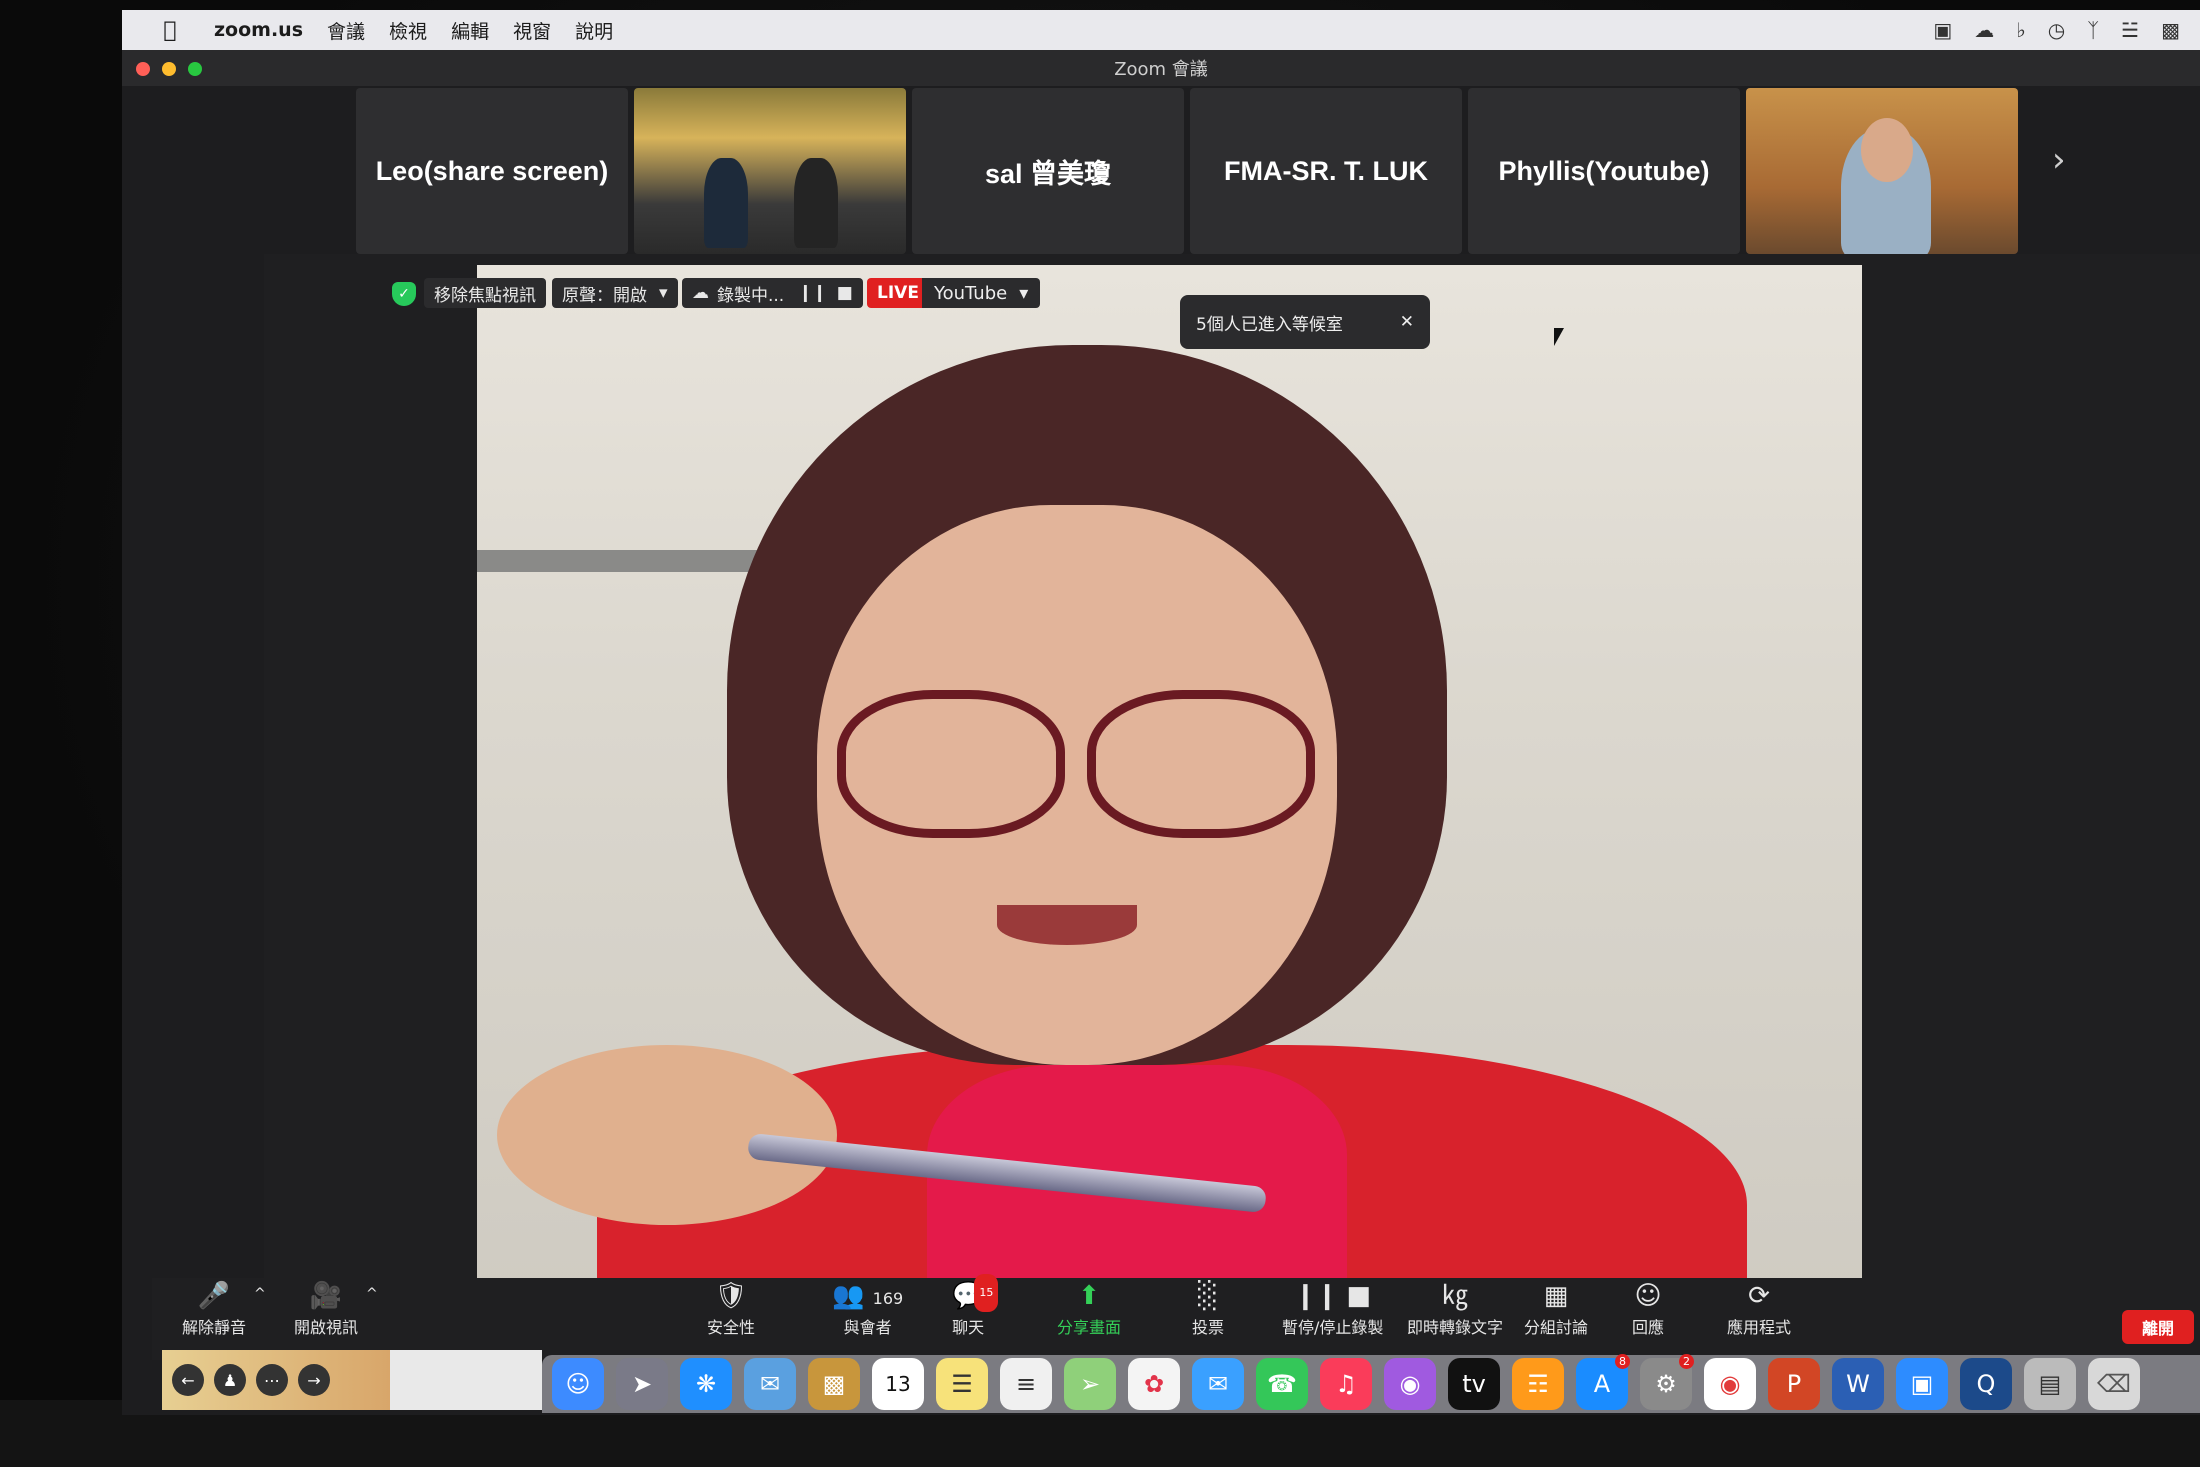 The width and height of the screenshot is (2200, 1467). Describe the element at coordinates (1556, 1308) in the screenshot. I see `breakout-rooms-button: ▦ 分組討論` at that location.